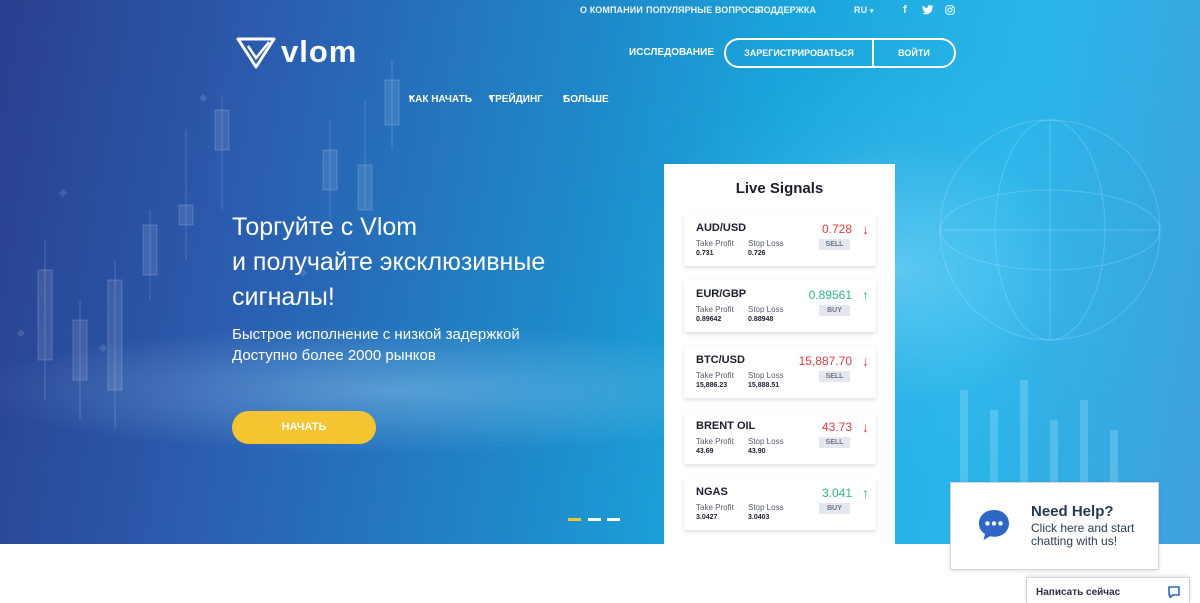  Describe the element at coordinates (574, 519) in the screenshot. I see `slider-dot-active` at that location.